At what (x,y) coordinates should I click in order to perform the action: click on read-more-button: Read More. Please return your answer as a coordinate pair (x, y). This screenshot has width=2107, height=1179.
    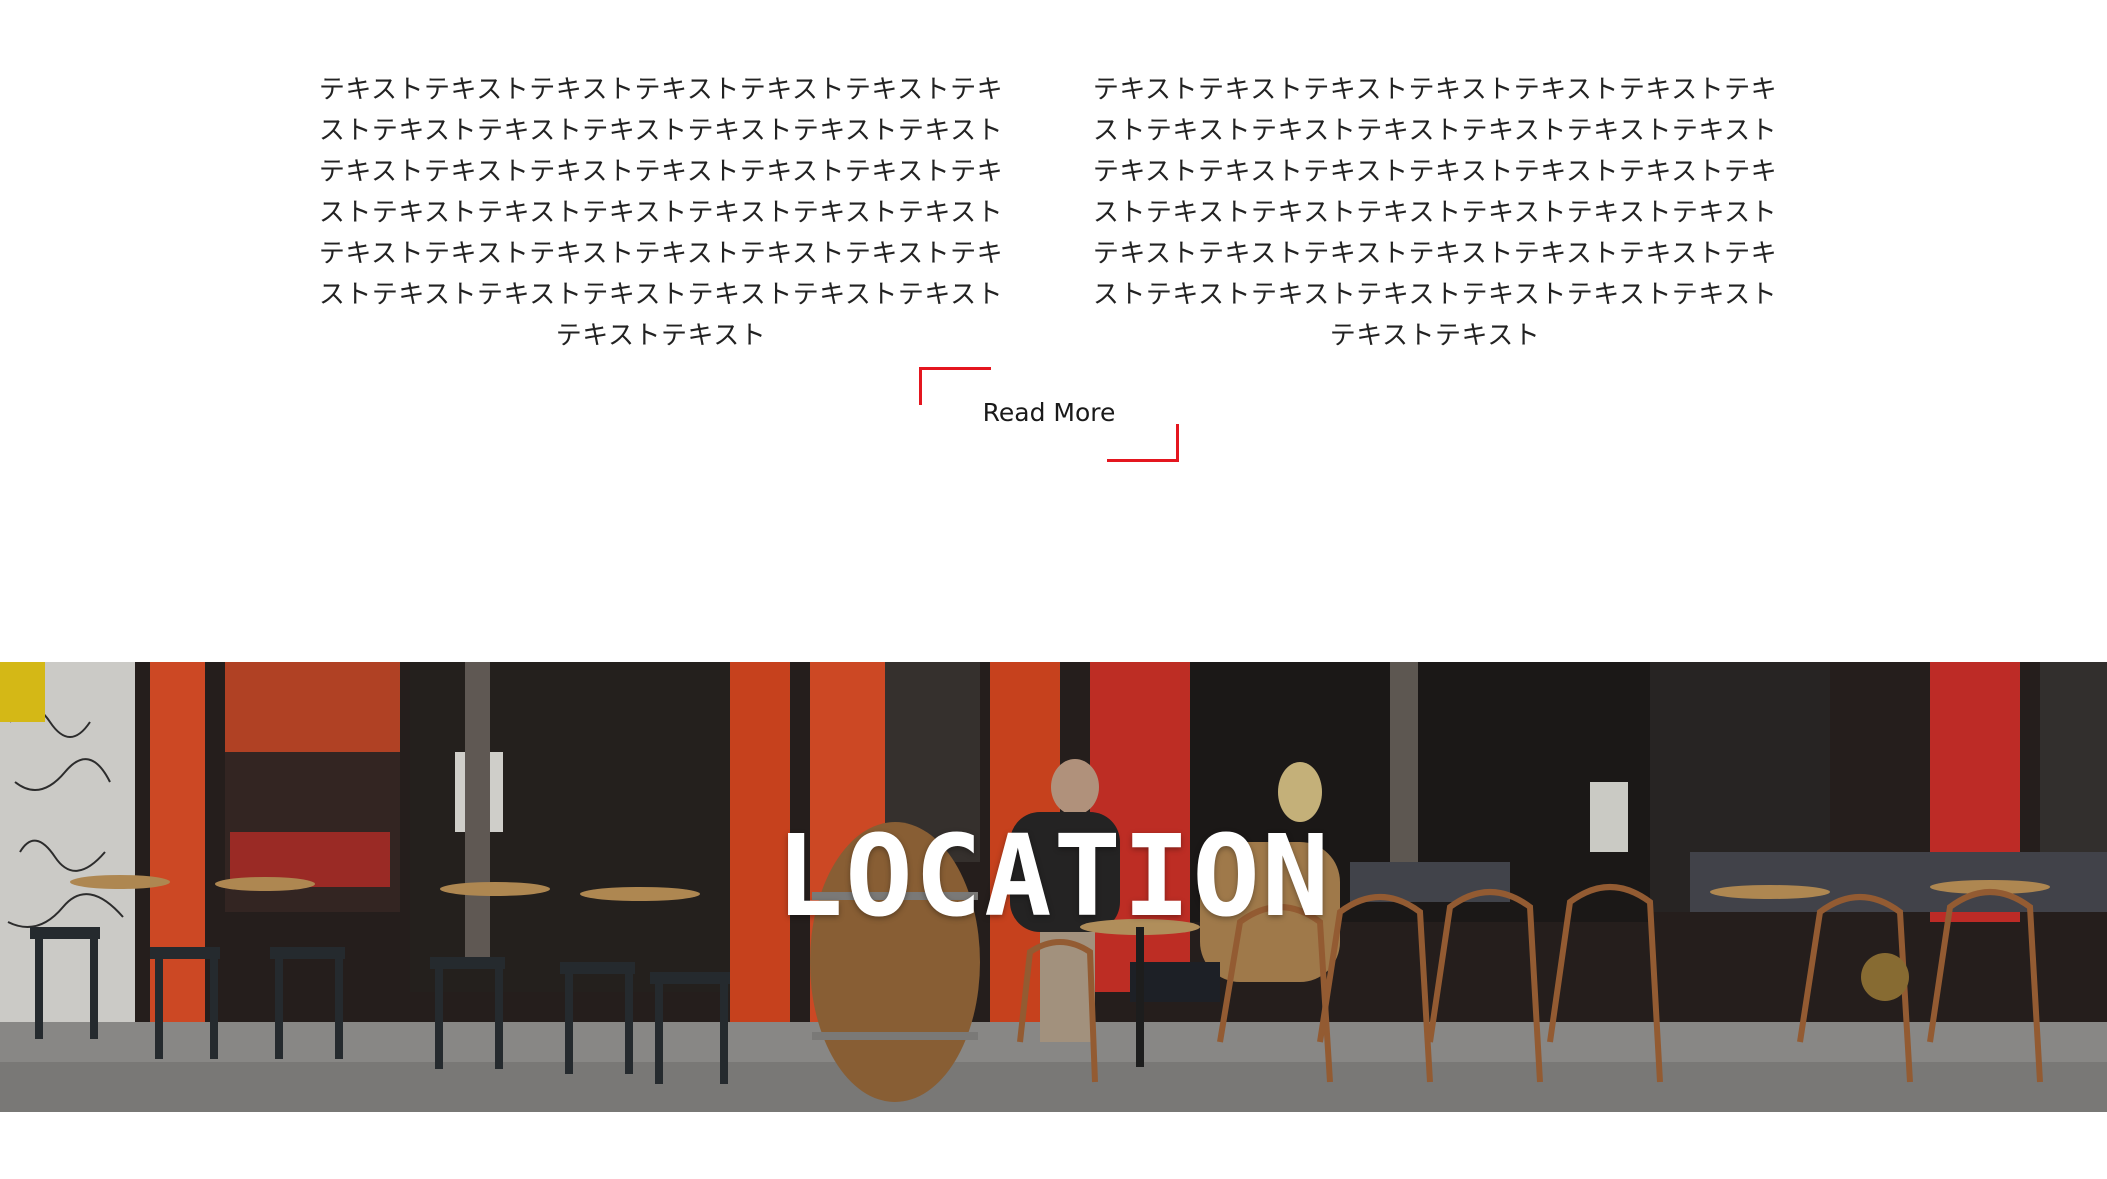
    Looking at the image, I should click on (1049, 414).